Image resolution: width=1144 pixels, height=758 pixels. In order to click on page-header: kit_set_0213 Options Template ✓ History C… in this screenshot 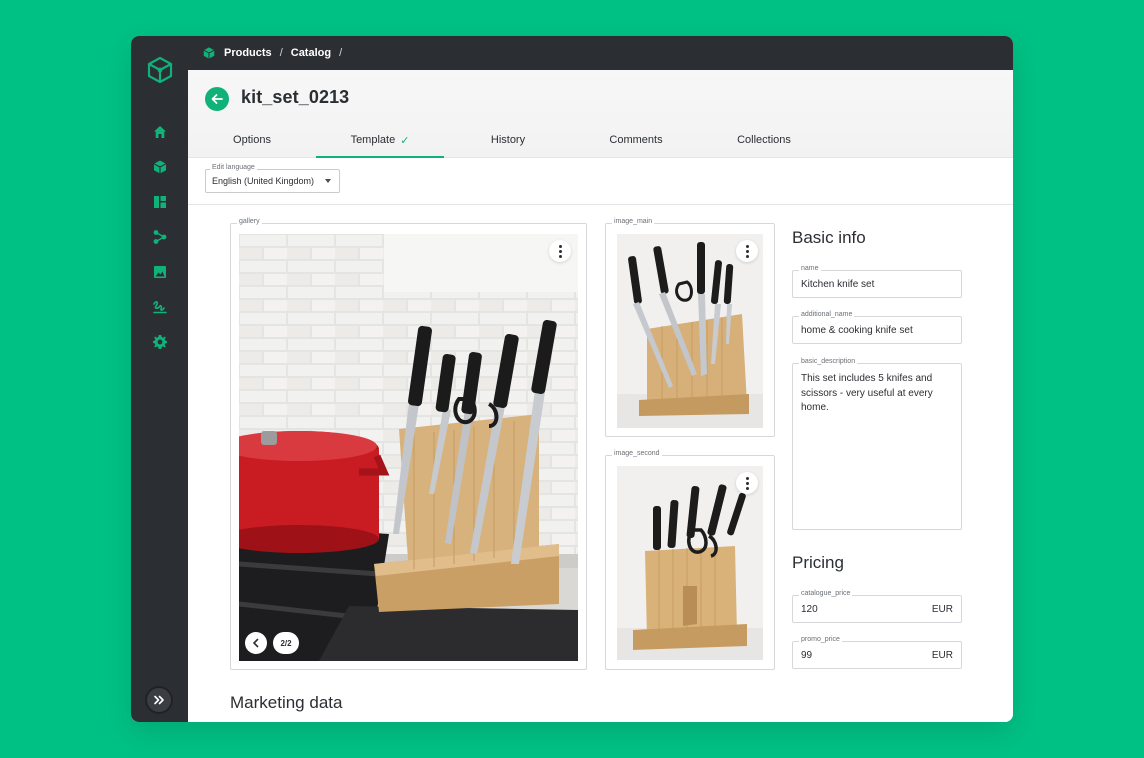, I will do `click(600, 114)`.